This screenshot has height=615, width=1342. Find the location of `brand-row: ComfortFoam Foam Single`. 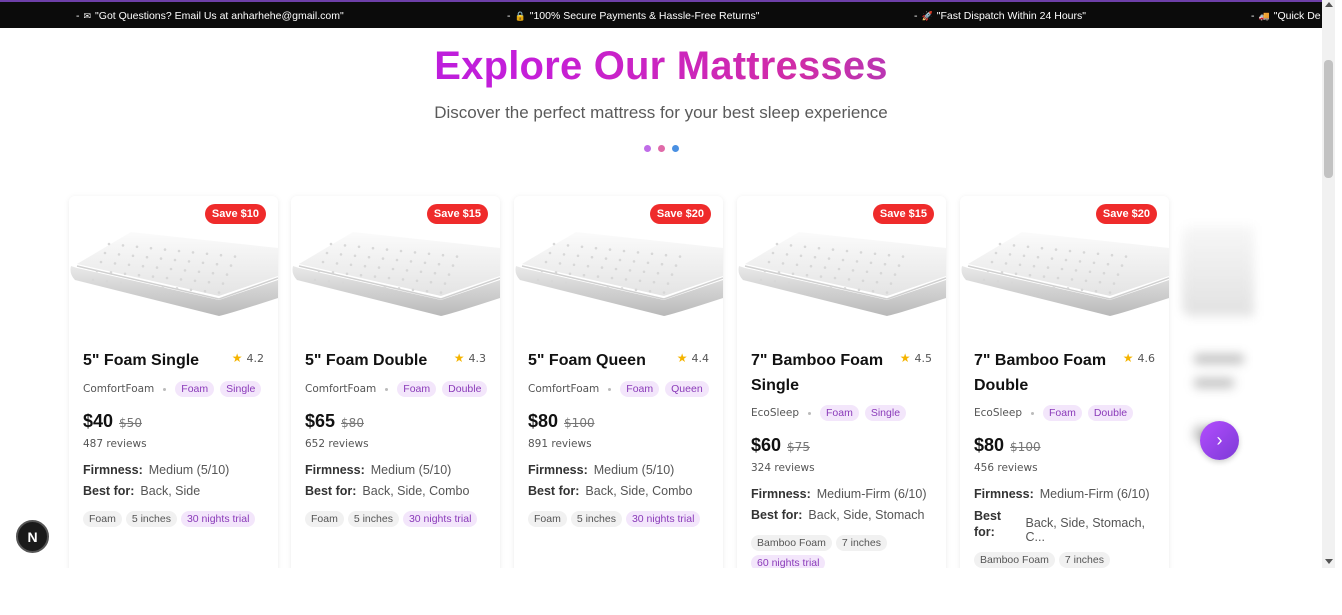

brand-row: ComfortFoam Foam Single is located at coordinates (172, 389).